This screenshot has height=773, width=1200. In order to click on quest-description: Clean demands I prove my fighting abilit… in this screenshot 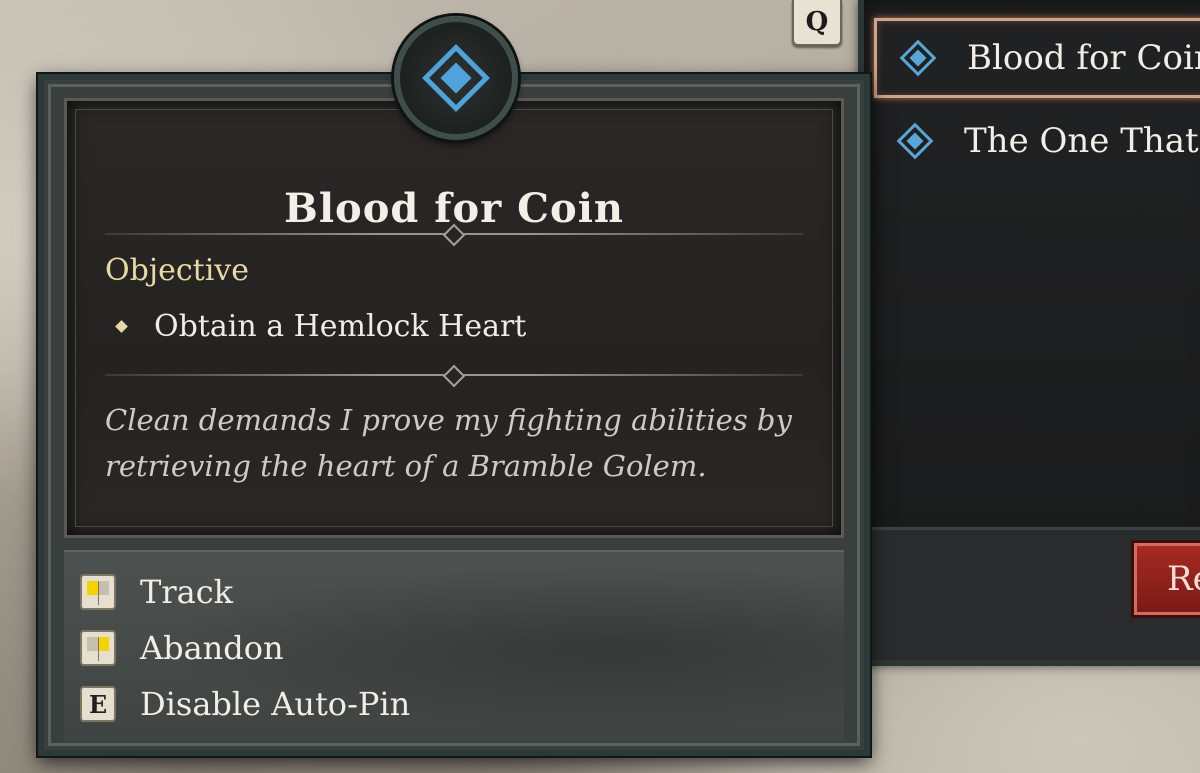, I will do `click(448, 443)`.